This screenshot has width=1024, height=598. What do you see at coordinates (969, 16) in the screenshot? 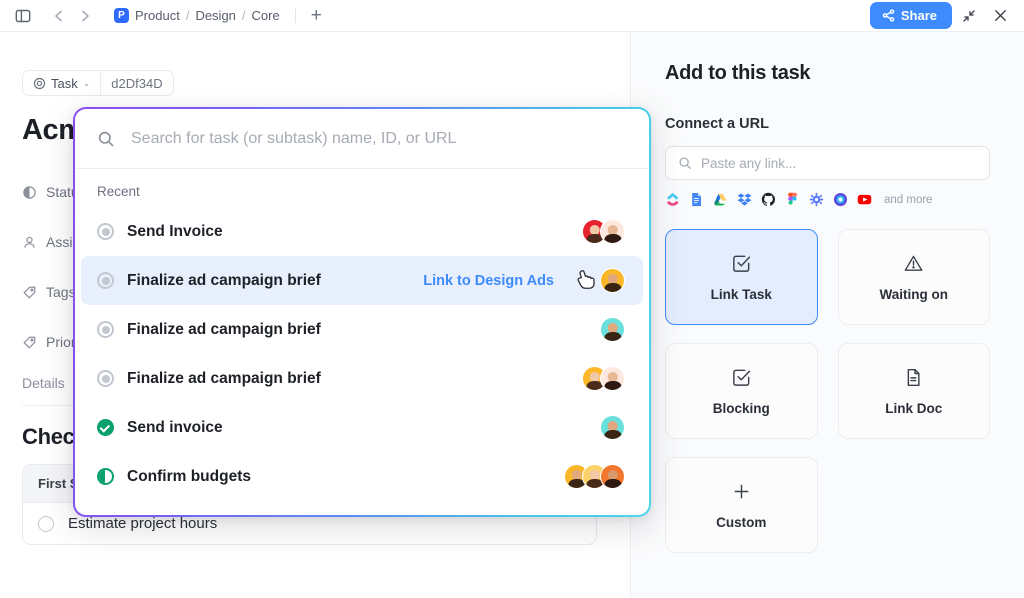
I see `collapse-icon` at bounding box center [969, 16].